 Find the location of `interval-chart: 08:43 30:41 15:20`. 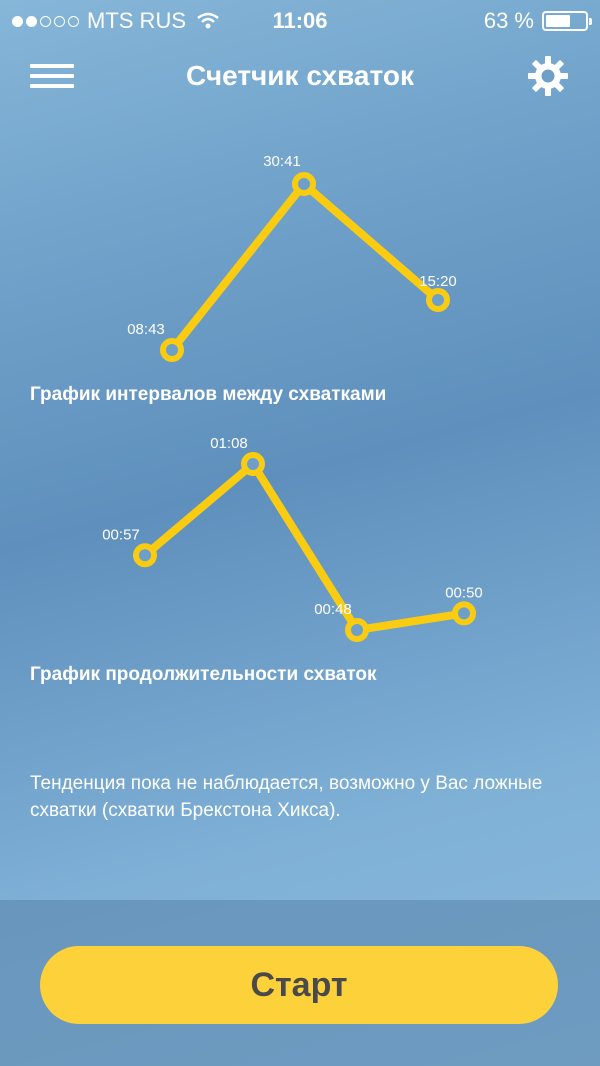

interval-chart: 08:43 30:41 15:20 is located at coordinates (292, 257).